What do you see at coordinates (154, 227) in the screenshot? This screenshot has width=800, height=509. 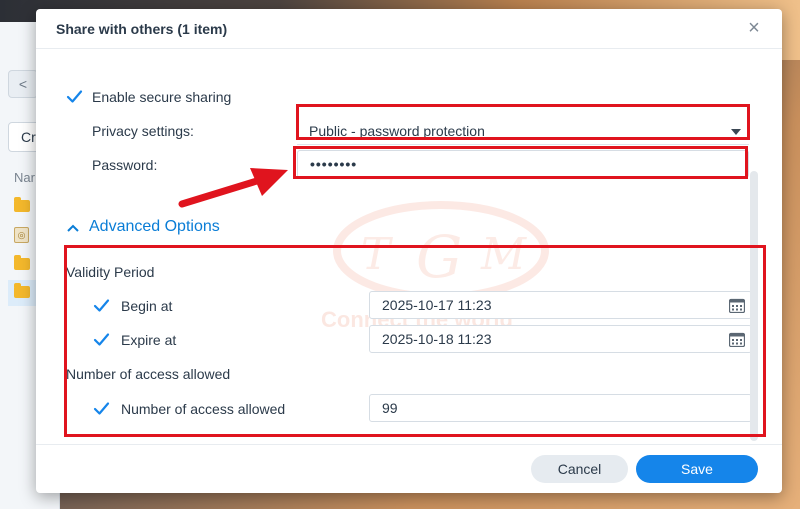 I see `advanced-options-toggle: Advanced Options` at bounding box center [154, 227].